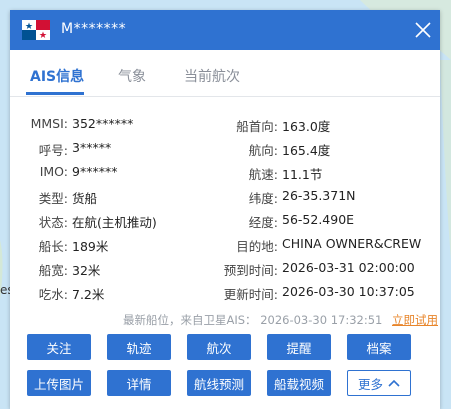 Image resolution: width=451 pixels, height=409 pixels. Describe the element at coordinates (85, 198) in the screenshot. I see `info-value: 货船` at that location.